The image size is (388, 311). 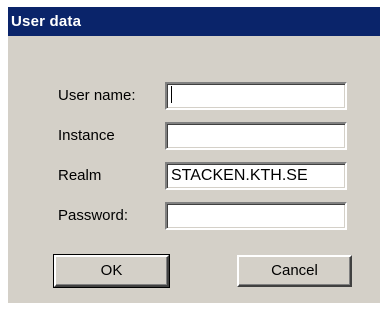 I want to click on user-name-input, so click(x=256, y=96).